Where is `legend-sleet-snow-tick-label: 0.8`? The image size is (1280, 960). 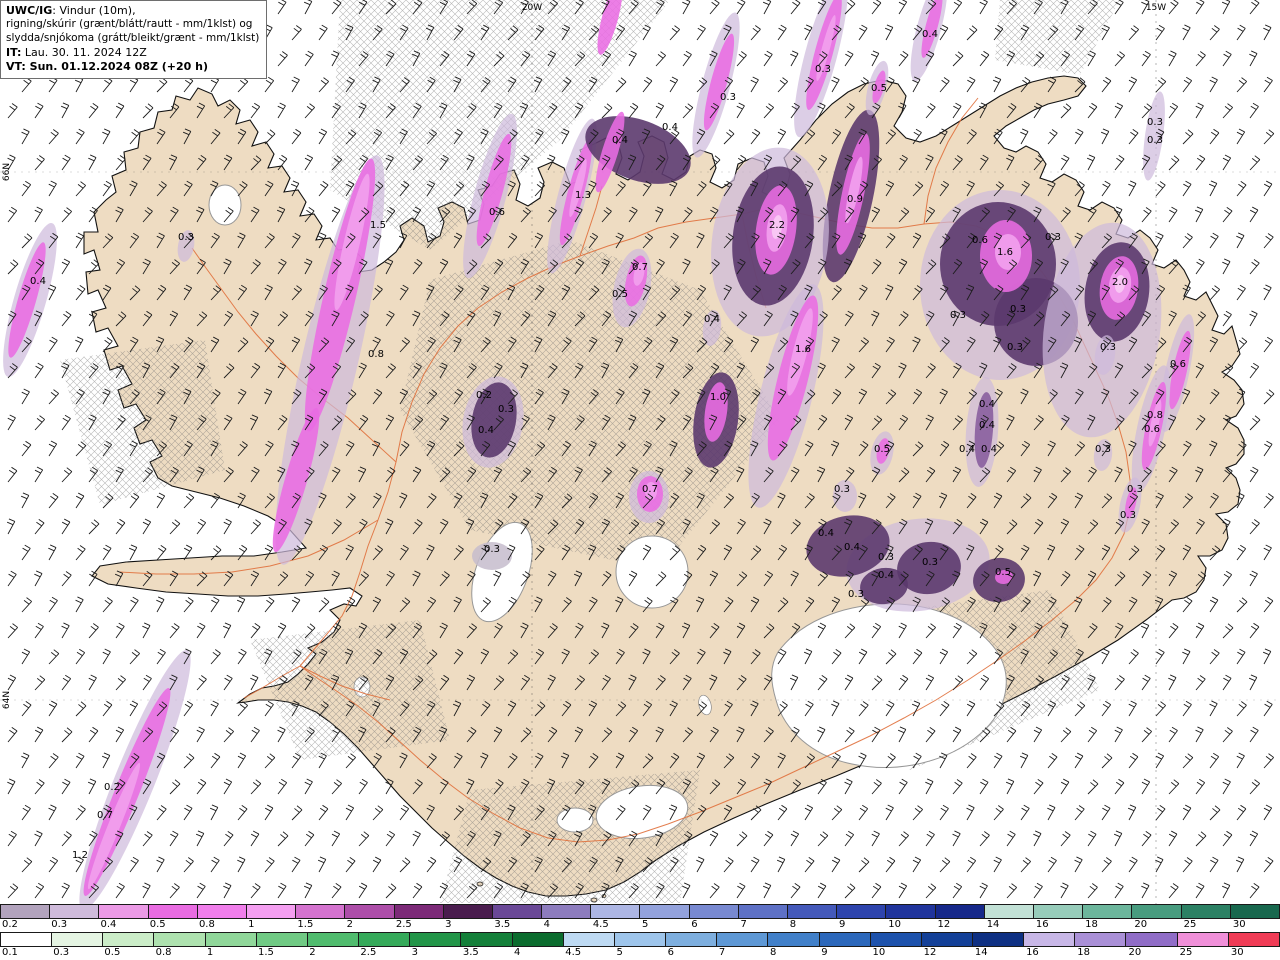 legend-sleet-snow-tick-label: 0.8 is located at coordinates (206, 924).